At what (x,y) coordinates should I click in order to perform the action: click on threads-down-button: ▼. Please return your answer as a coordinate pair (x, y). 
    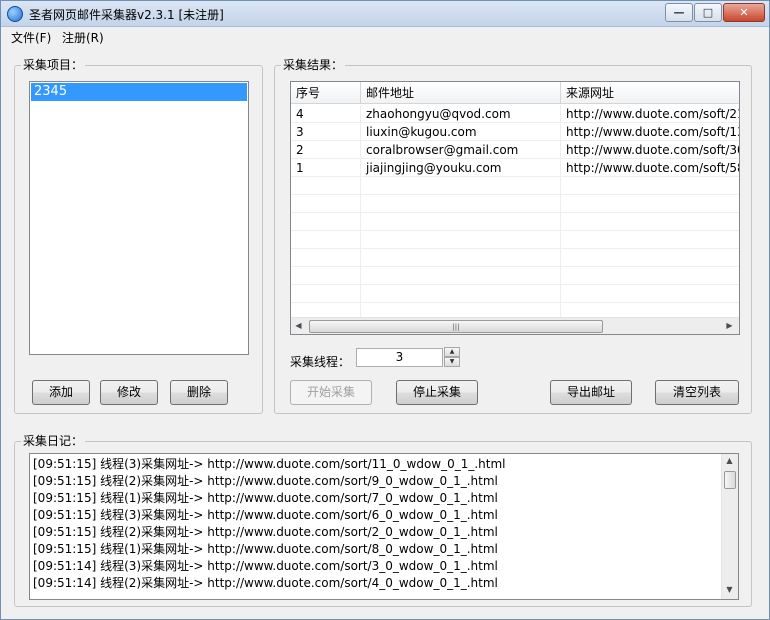
    Looking at the image, I should click on (452, 362).